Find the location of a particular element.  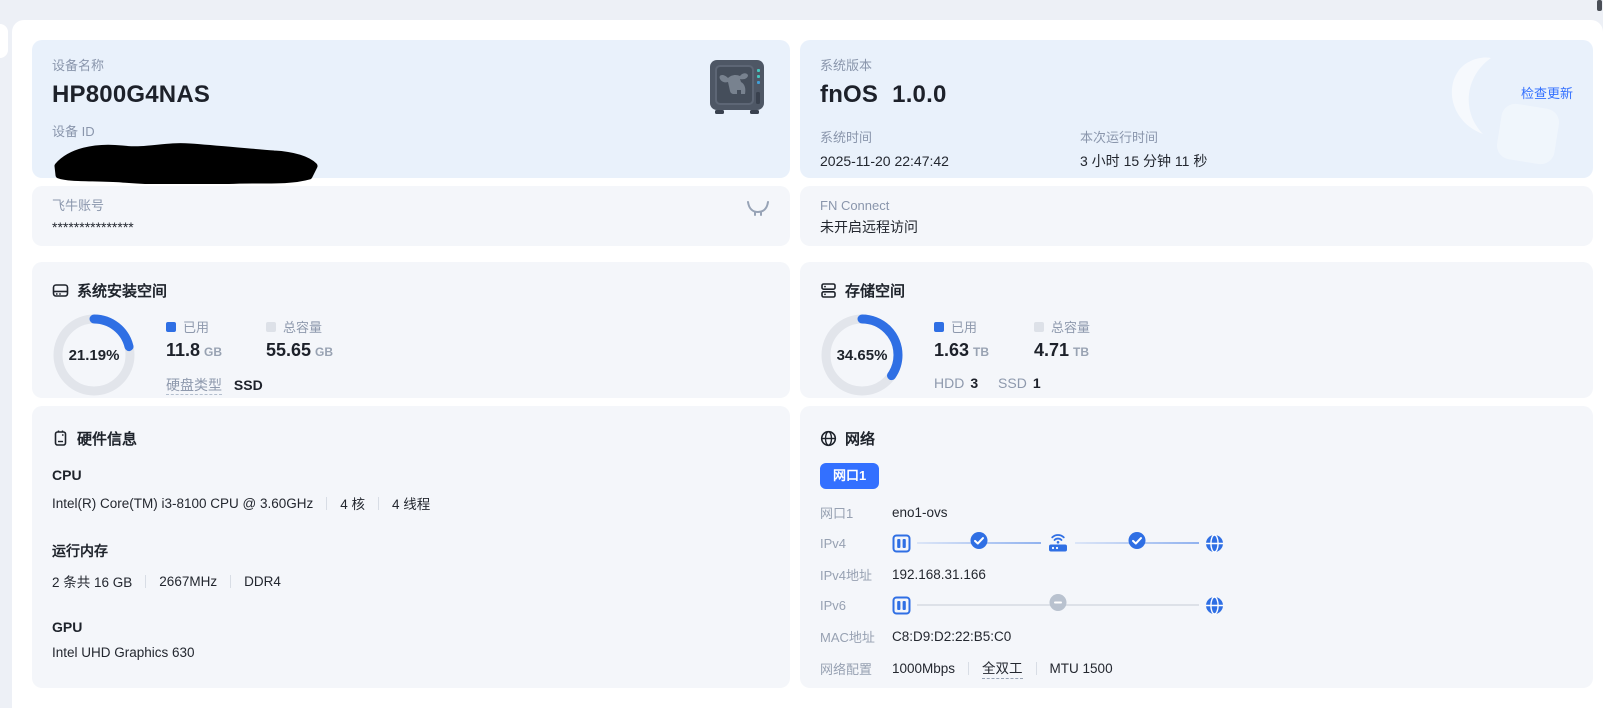

disk-type-label: 硬盘类型 is located at coordinates (194, 386).